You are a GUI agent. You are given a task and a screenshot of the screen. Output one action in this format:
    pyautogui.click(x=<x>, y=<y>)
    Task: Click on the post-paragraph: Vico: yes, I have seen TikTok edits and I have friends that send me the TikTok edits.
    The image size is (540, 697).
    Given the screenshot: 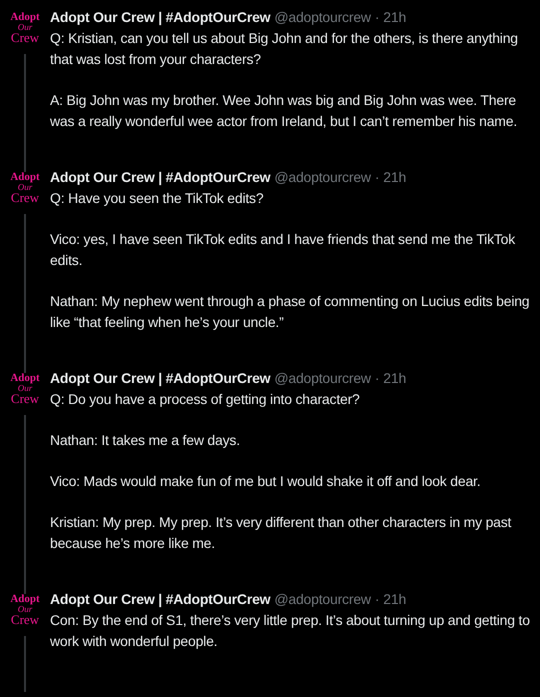 What is the action you would take?
    pyautogui.click(x=283, y=250)
    